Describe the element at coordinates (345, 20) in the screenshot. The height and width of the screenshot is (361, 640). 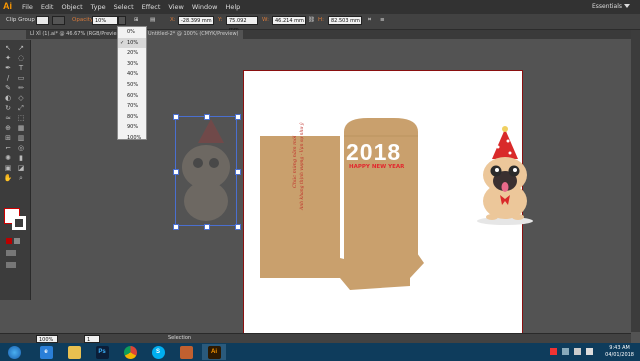
I see `h-field: 82.503 mm` at that location.